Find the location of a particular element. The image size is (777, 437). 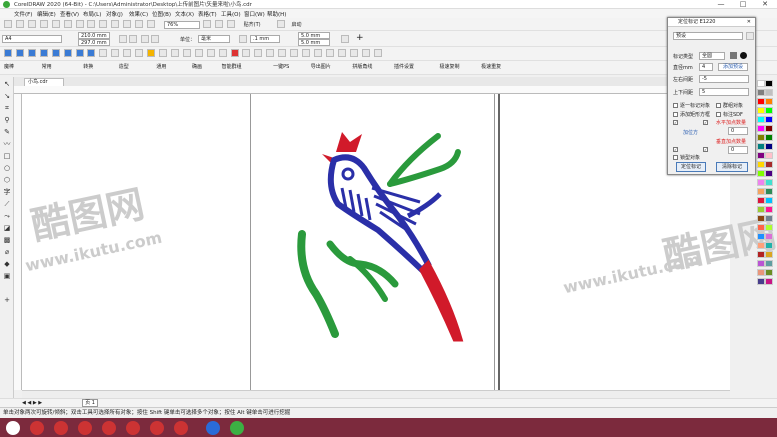

plugin-12-icon is located at coordinates (139, 53).